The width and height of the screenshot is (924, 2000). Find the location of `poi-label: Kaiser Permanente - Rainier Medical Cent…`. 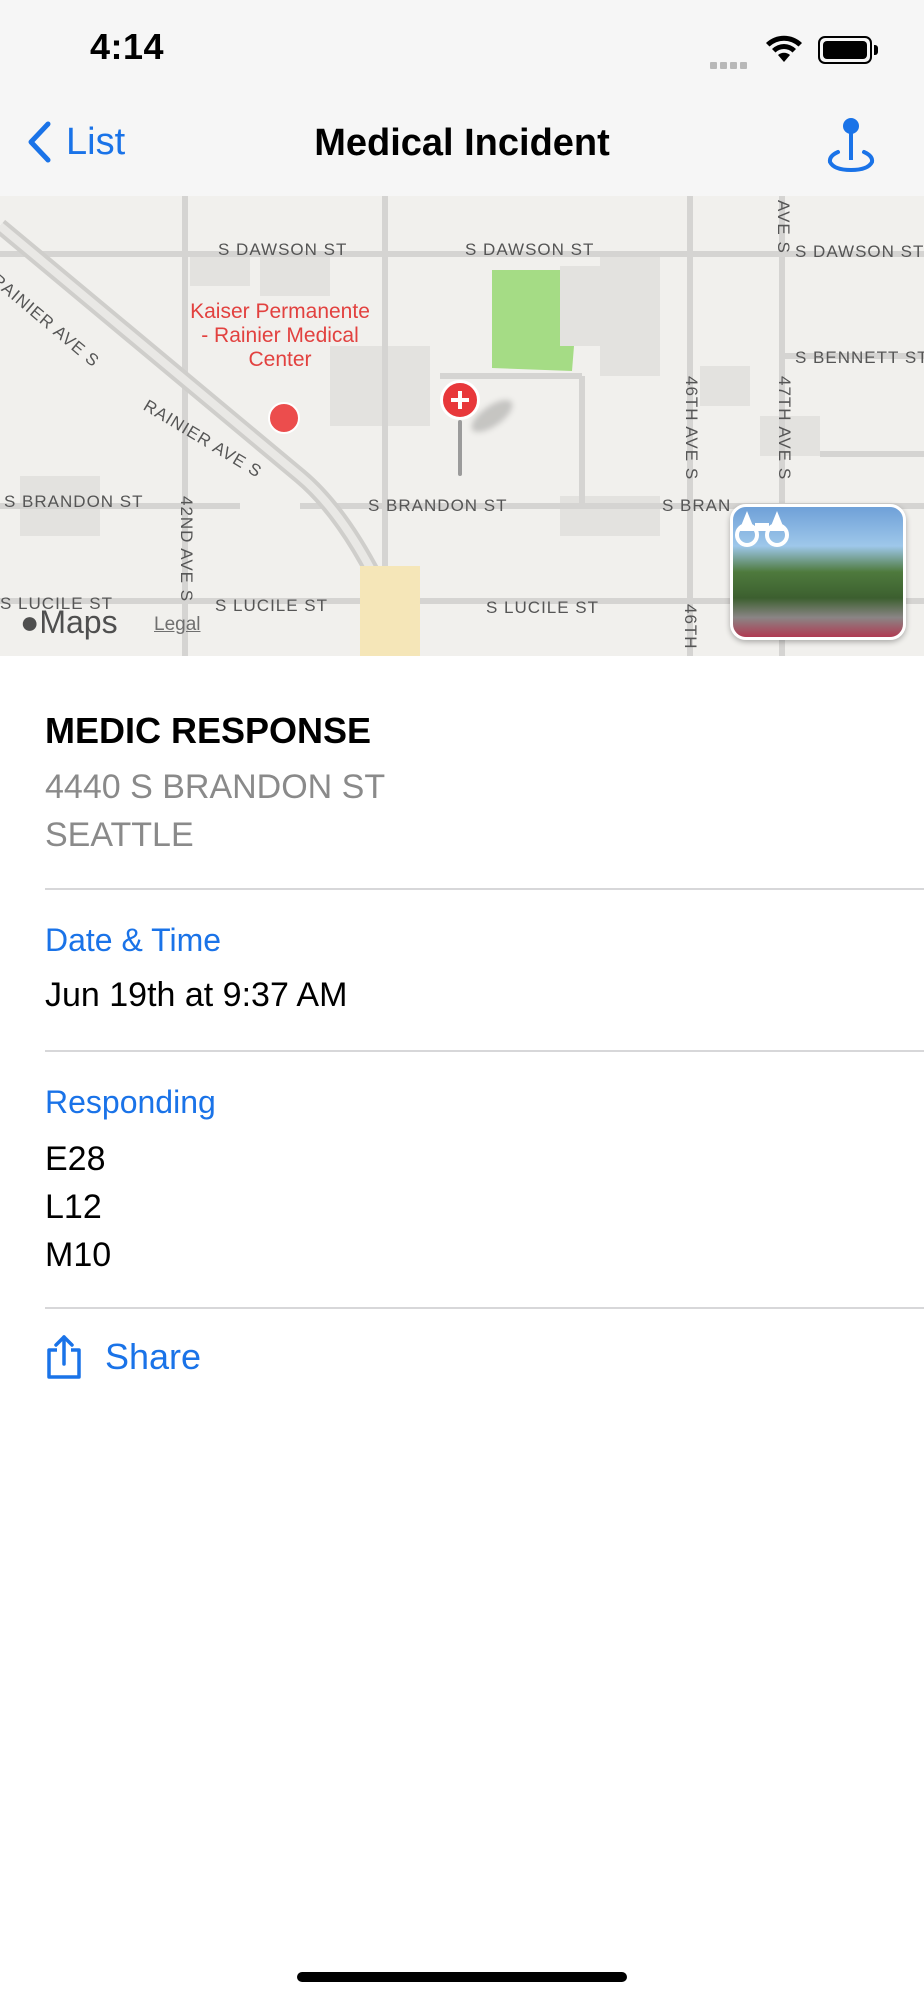

poi-label: Kaiser Permanente - Rainier Medical Cent… is located at coordinates (280, 336).